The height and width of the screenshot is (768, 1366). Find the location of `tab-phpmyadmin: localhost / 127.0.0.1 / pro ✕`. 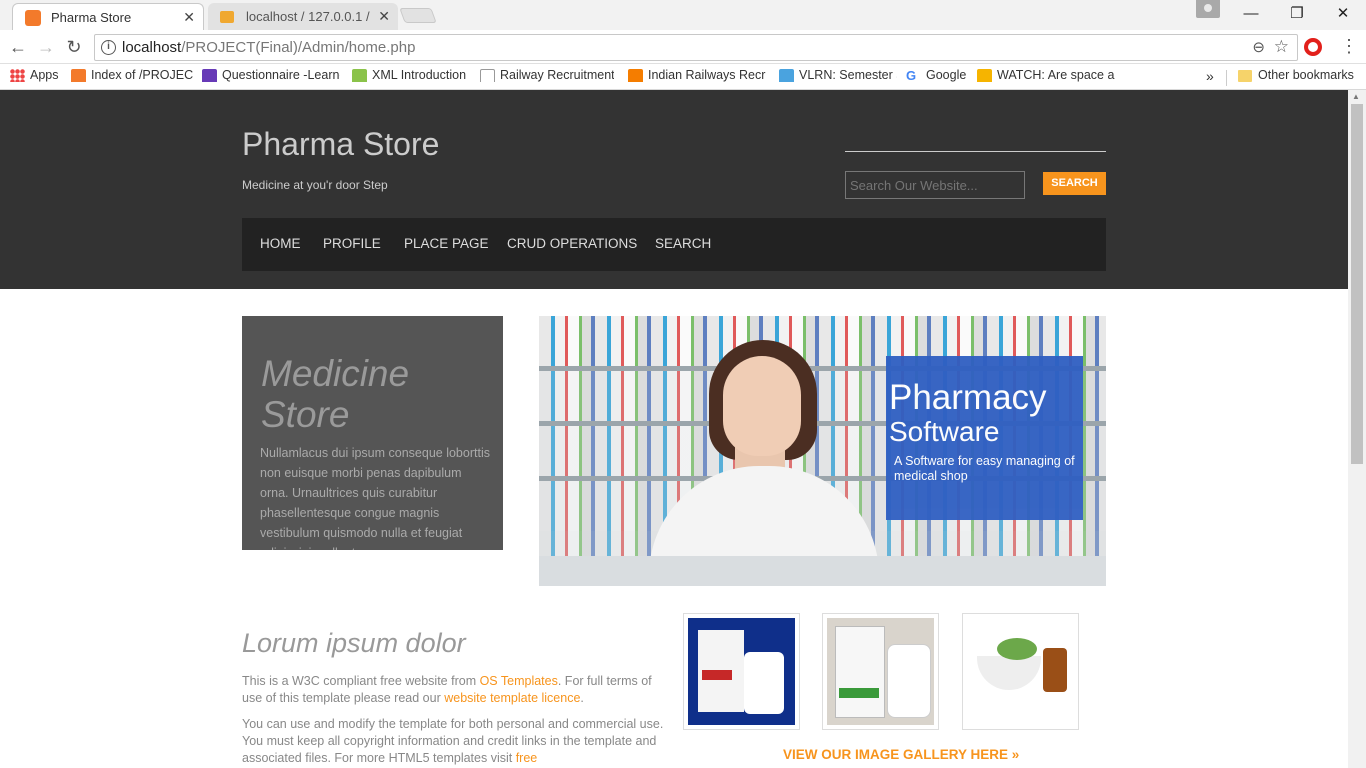

tab-phpmyadmin: localhost / 127.0.0.1 / pro ✕ is located at coordinates (303, 16).